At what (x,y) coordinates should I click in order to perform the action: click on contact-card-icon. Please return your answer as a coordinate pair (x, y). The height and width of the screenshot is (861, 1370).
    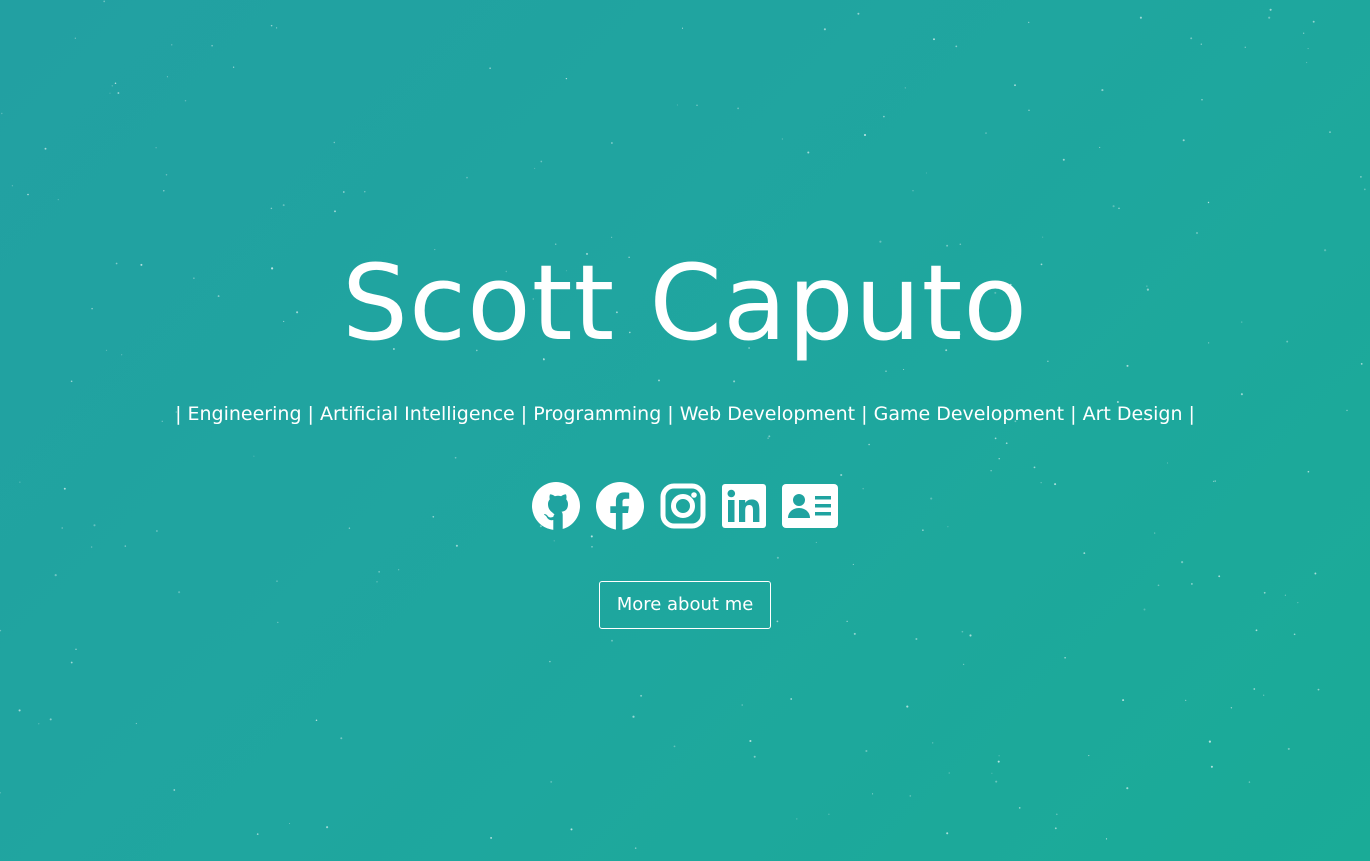
    Looking at the image, I should click on (810, 506).